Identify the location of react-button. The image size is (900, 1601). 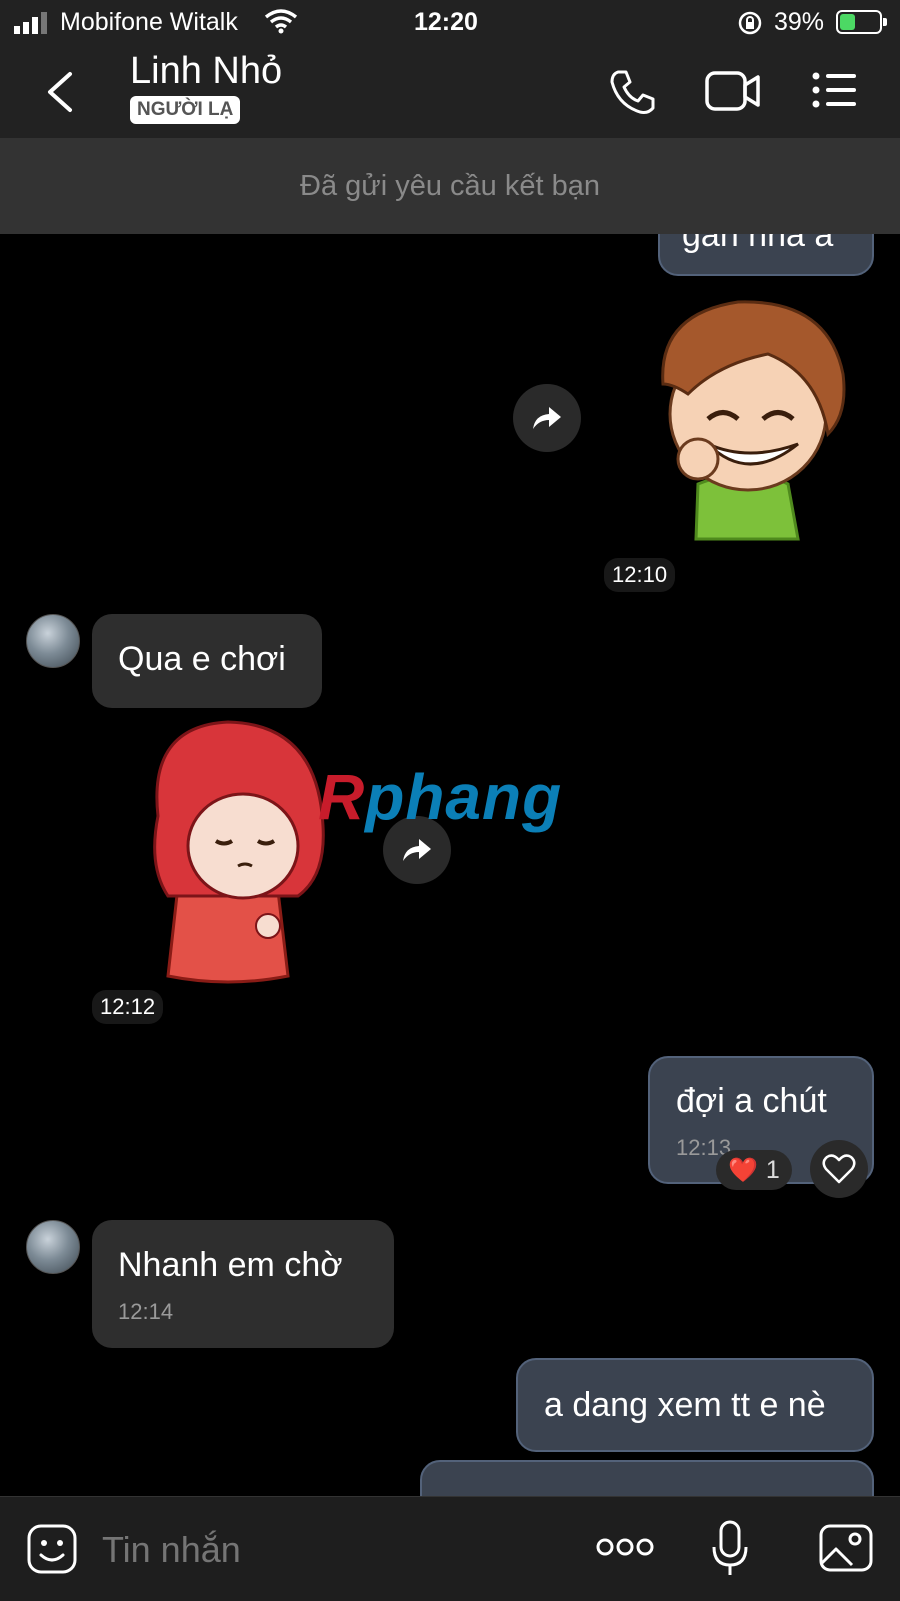
(839, 1169).